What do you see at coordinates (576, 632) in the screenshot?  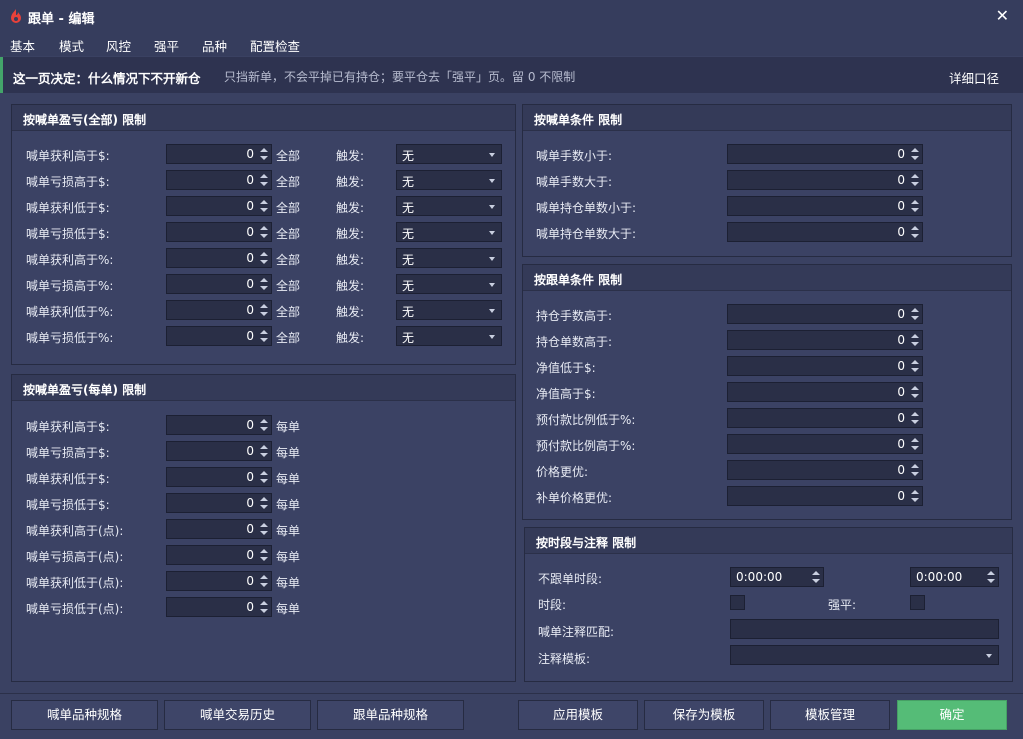 I see `comment-match-label: 喊单注释匹配:` at bounding box center [576, 632].